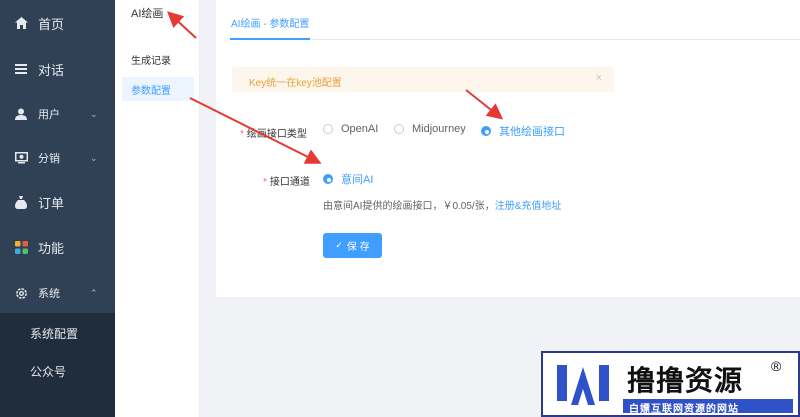 This screenshot has height=417, width=800. I want to click on tab-param-config: AI绘画 - 参数配置, so click(270, 27).